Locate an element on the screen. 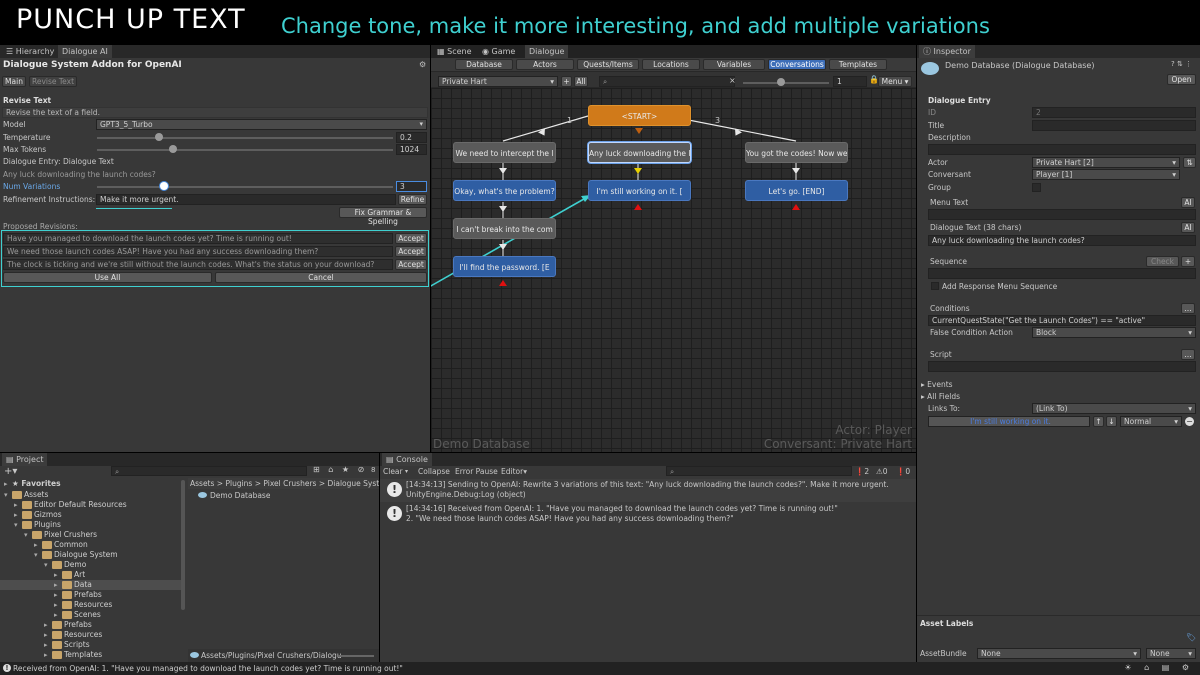 The width and height of the screenshot is (1200, 675). project-tree-item: ▾ Demo is located at coordinates (90, 565).